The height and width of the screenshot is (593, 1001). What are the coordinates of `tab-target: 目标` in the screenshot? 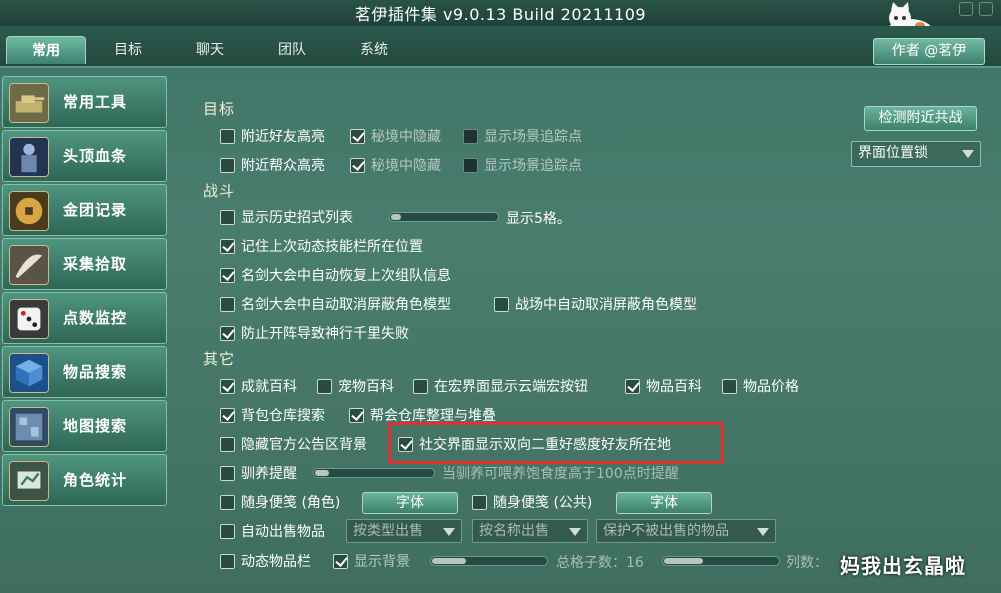 It's located at (128, 50).